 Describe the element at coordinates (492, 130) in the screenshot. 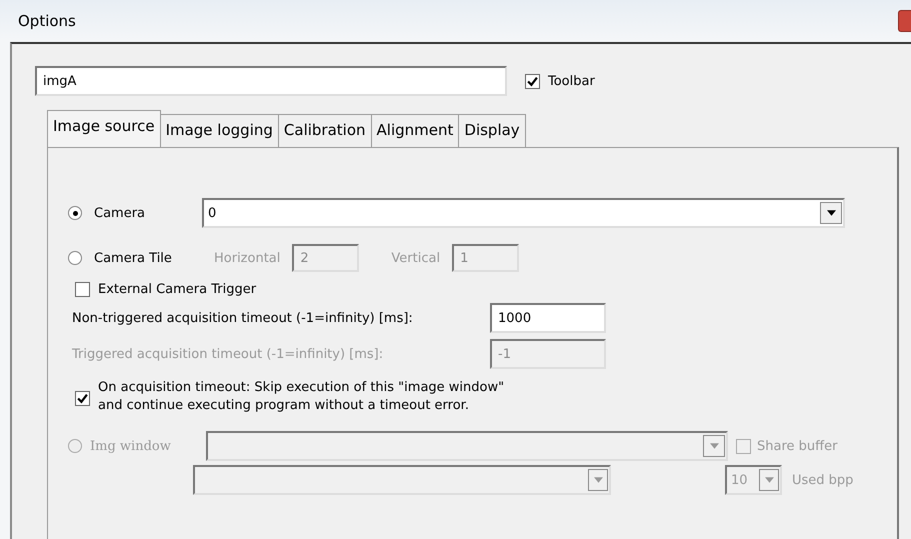

I see `tab: Display` at that location.